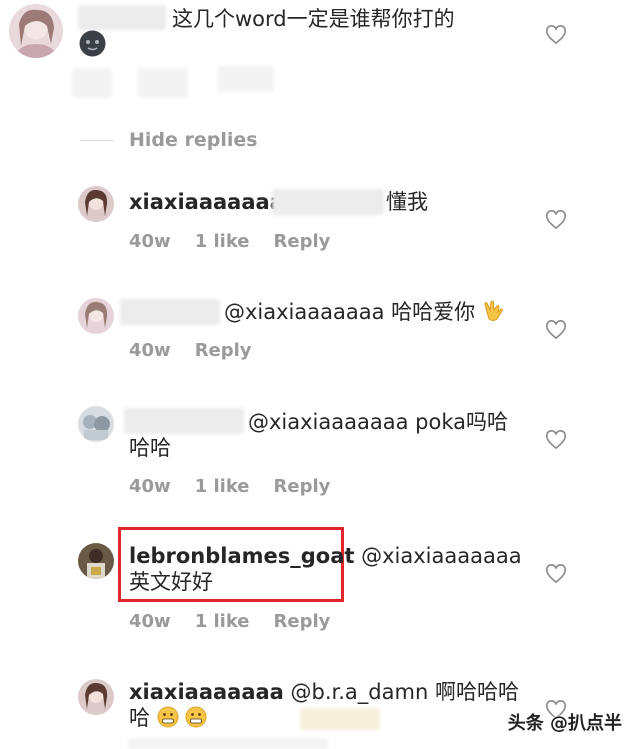 Image resolution: width=640 pixels, height=749 pixels. I want to click on reply-meta: 40w Reply, so click(202, 350).